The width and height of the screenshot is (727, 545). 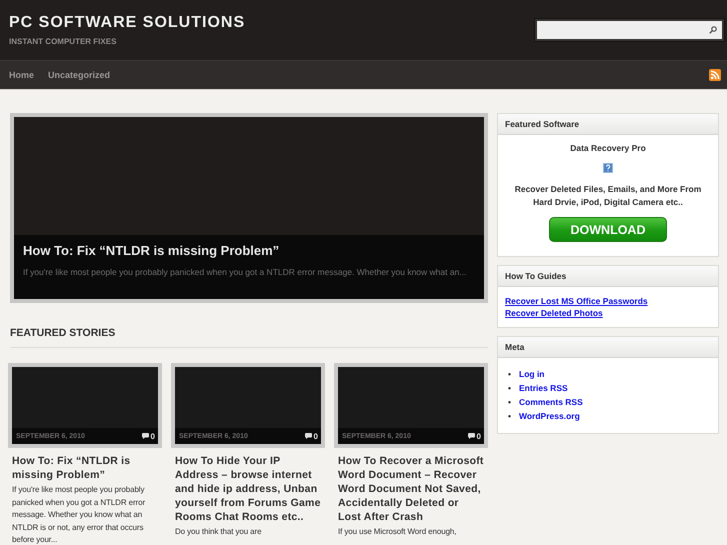 I want to click on search-field, so click(x=629, y=30).